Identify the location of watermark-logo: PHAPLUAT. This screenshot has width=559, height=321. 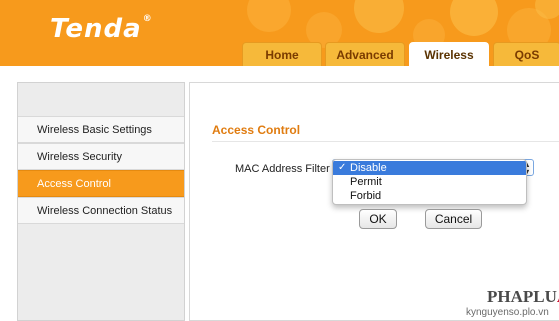
(523, 296).